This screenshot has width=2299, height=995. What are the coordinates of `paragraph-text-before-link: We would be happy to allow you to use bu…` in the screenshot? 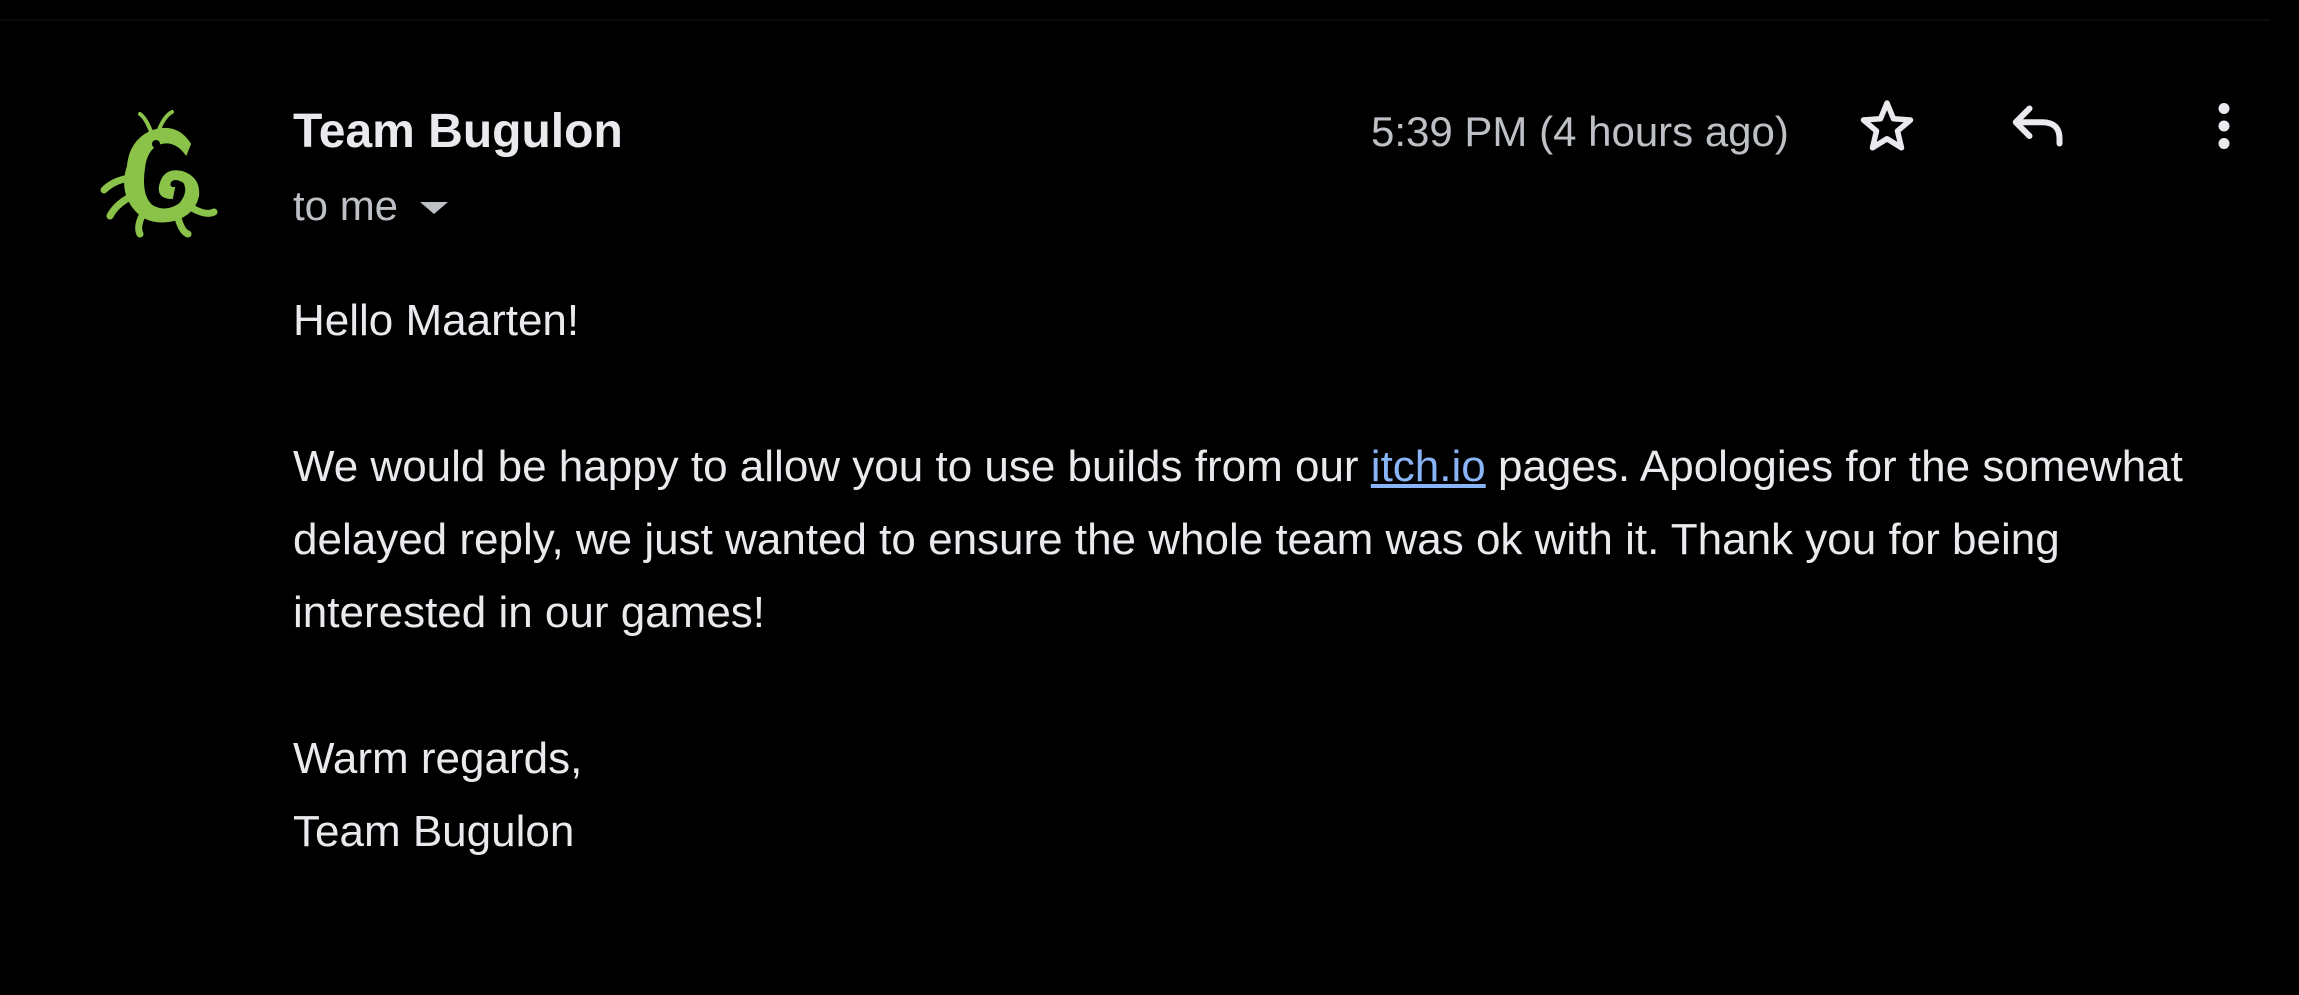 It's located at (832, 466).